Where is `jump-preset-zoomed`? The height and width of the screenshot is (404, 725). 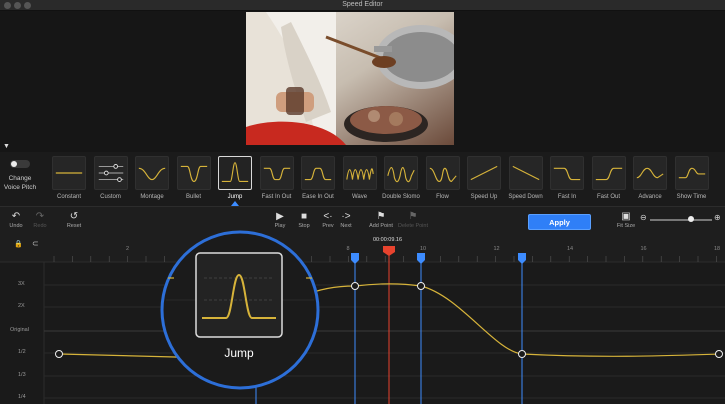
jump-preset-zoomed is located at coordinates (239, 295).